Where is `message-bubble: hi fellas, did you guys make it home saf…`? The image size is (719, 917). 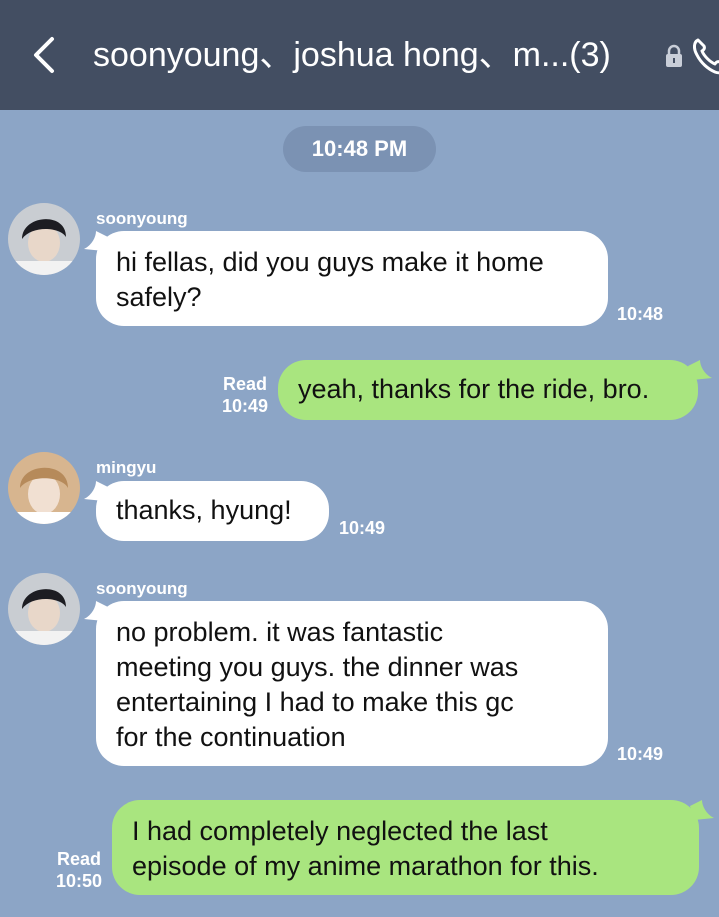 message-bubble: hi fellas, did you guys make it home saf… is located at coordinates (352, 278).